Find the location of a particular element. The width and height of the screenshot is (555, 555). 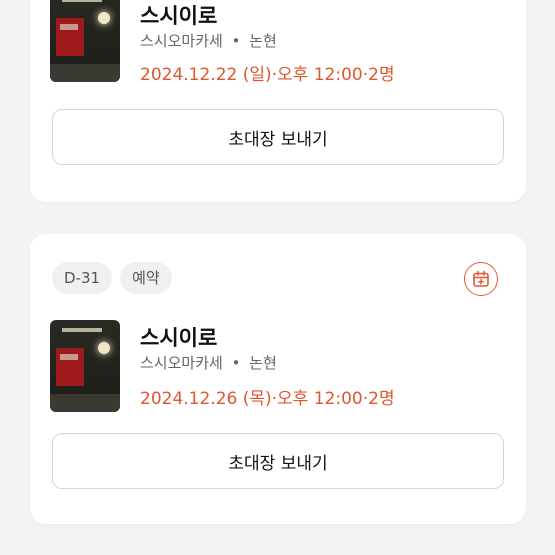

dday-chip: D-31 is located at coordinates (82, 278).